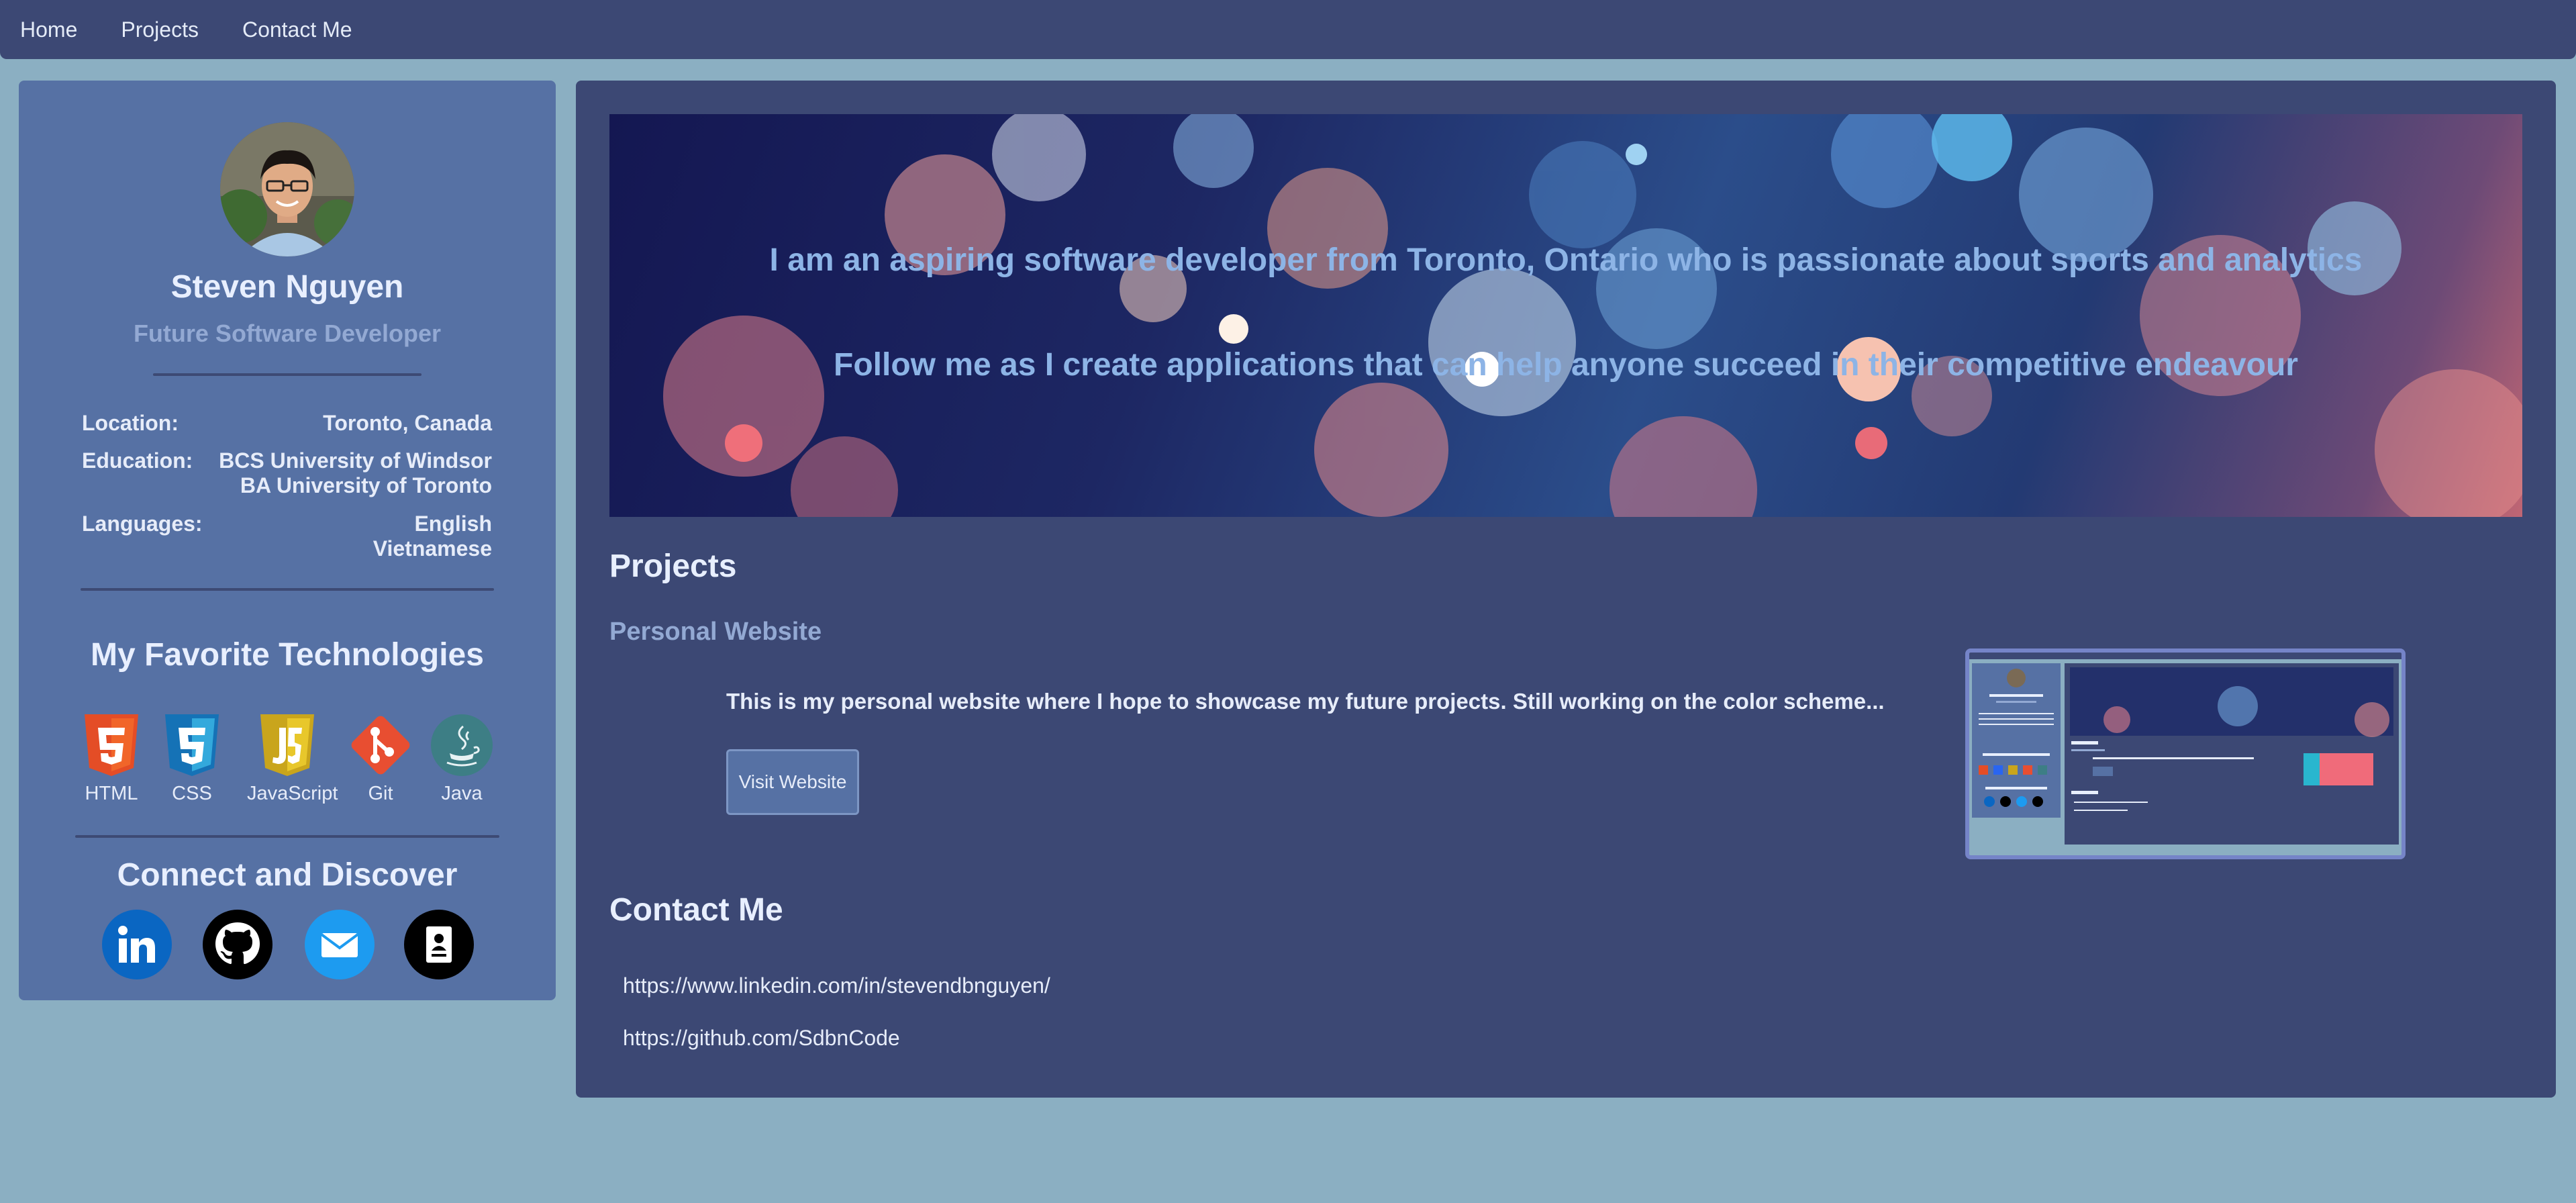 This screenshot has width=2576, height=1203. I want to click on avatar, so click(287, 189).